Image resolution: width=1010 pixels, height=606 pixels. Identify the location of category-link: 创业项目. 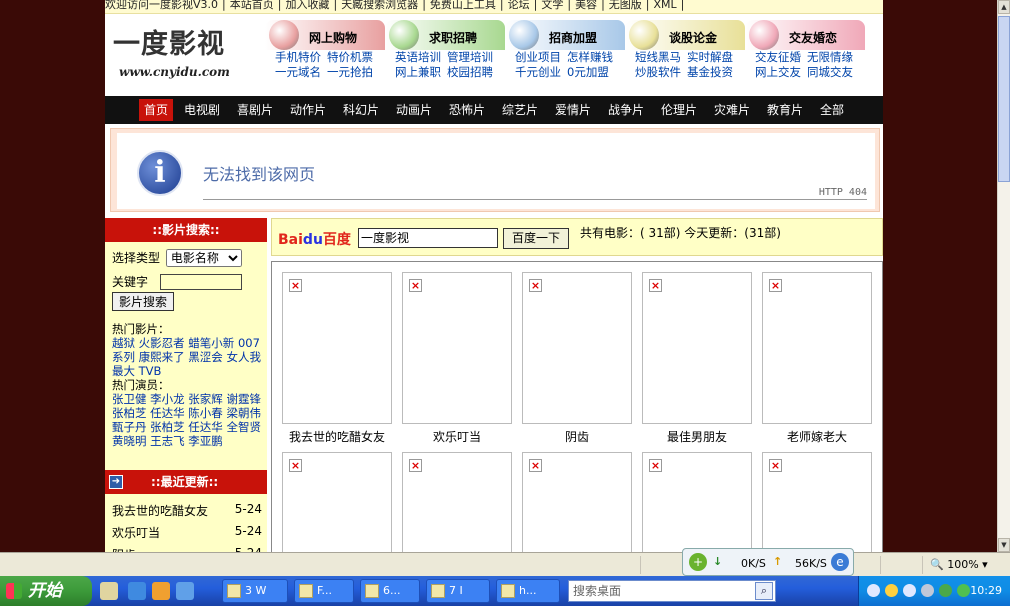
(538, 57).